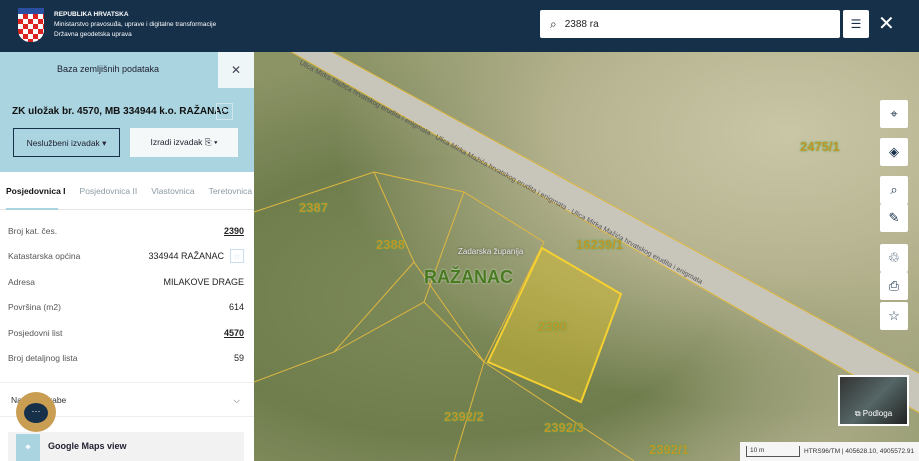 The height and width of the screenshot is (461, 919). What do you see at coordinates (224, 111) in the screenshot?
I see `zoom-to-button: ⌕` at bounding box center [224, 111].